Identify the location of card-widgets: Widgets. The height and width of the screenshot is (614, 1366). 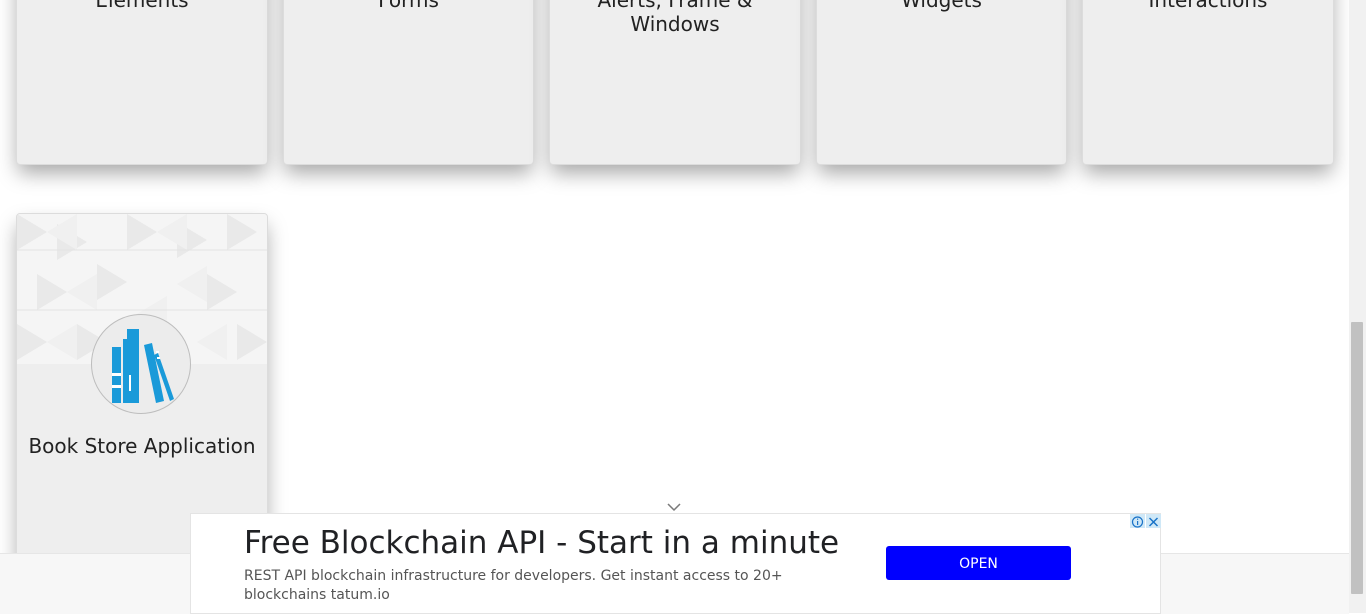
(941, 82).